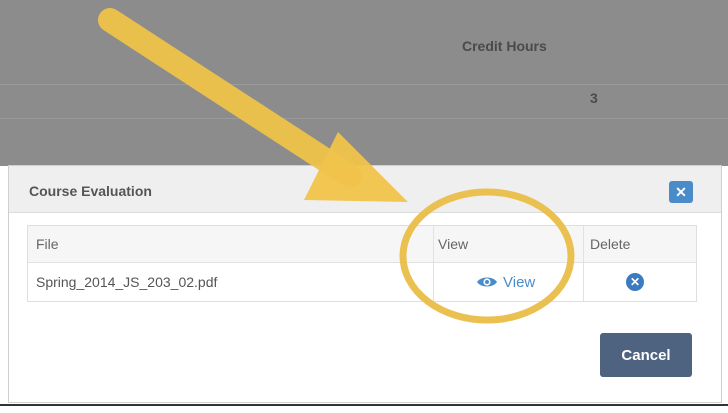  Describe the element at coordinates (610, 244) in the screenshot. I see `column-header-delete: Delete` at that location.